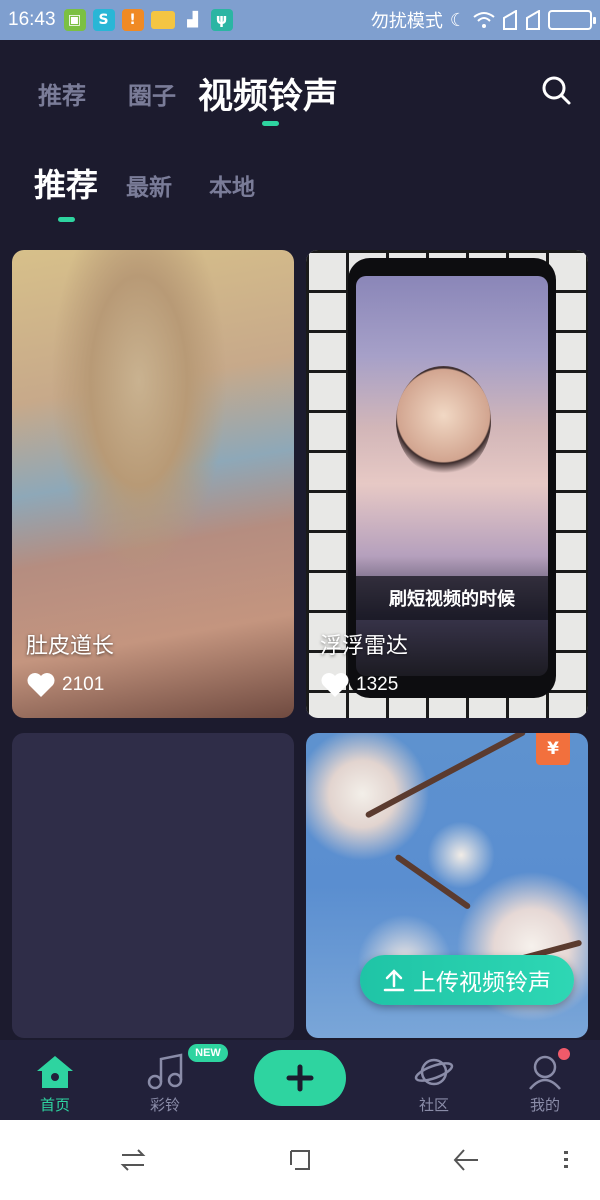 Image resolution: width=600 pixels, height=1200 pixels. I want to click on upload-icon, so click(394, 980).